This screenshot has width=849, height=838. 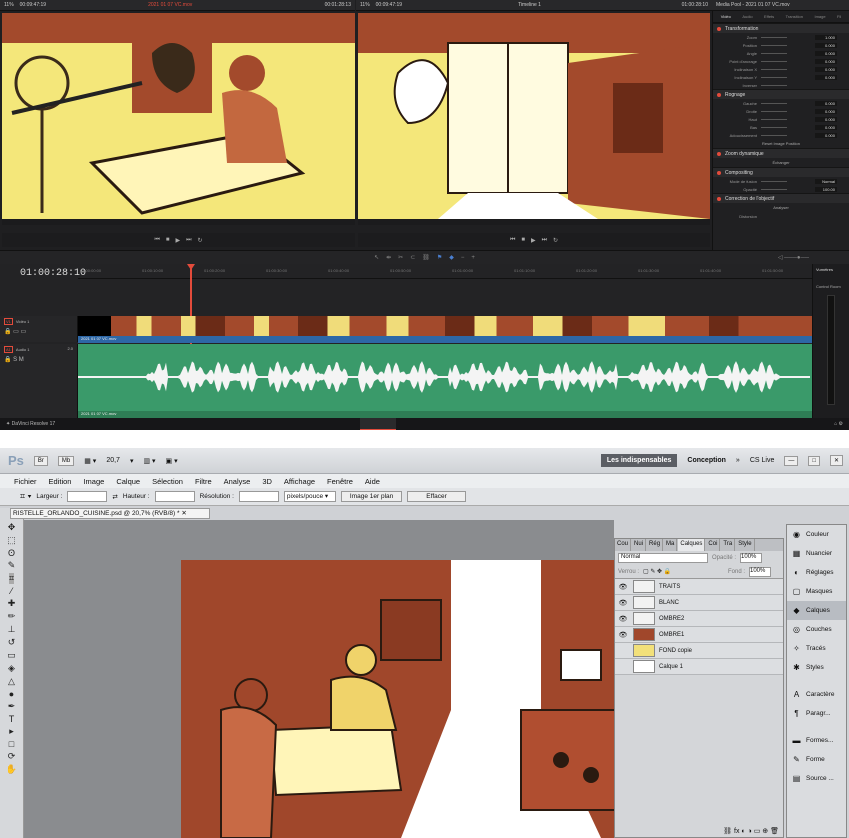 What do you see at coordinates (376, 257) in the screenshot?
I see `select-tool-icon: ↖` at bounding box center [376, 257].